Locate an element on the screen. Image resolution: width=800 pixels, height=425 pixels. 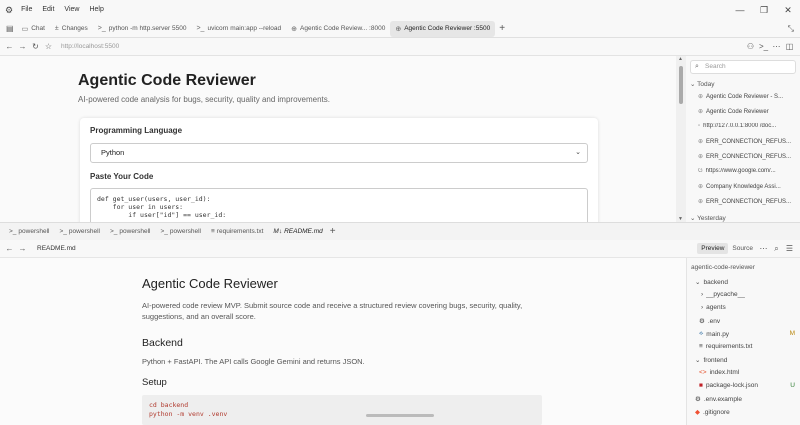
language-select: Python ⌄ is located at coordinates (339, 153).